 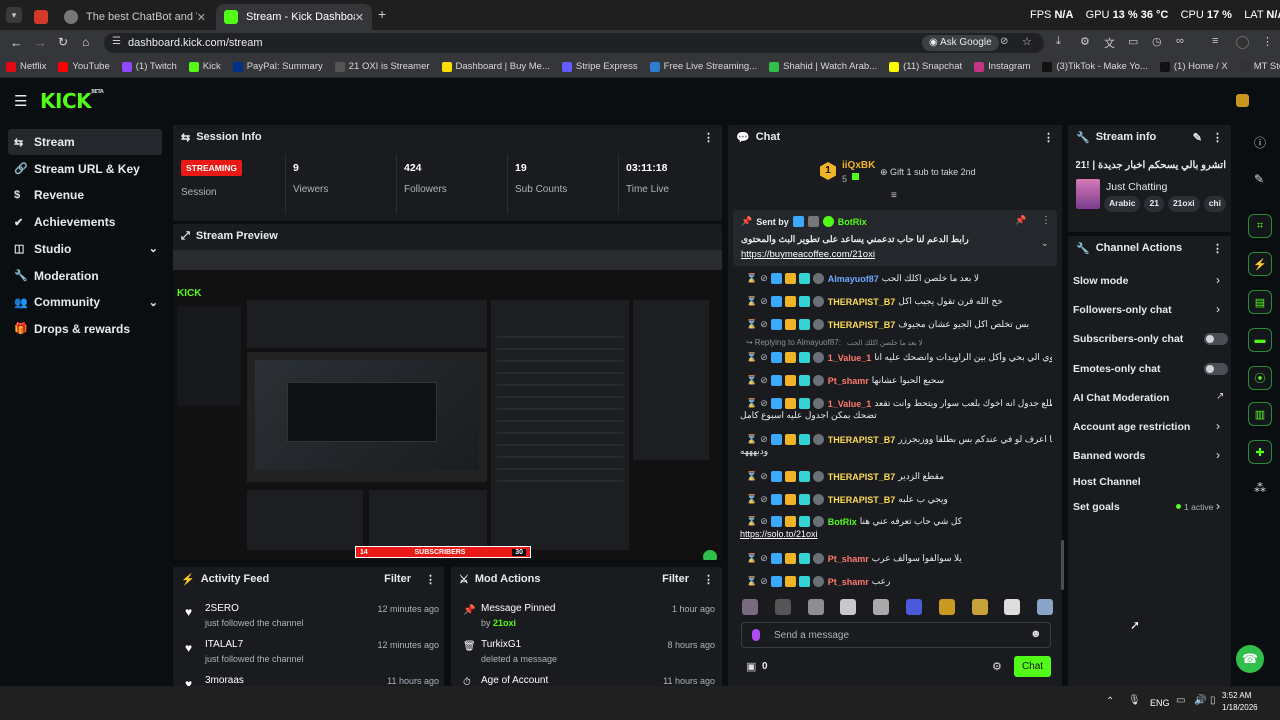 What do you see at coordinates (1259, 66) in the screenshot?
I see `bookmark-item: MT Store - مرحبًا` at bounding box center [1259, 66].